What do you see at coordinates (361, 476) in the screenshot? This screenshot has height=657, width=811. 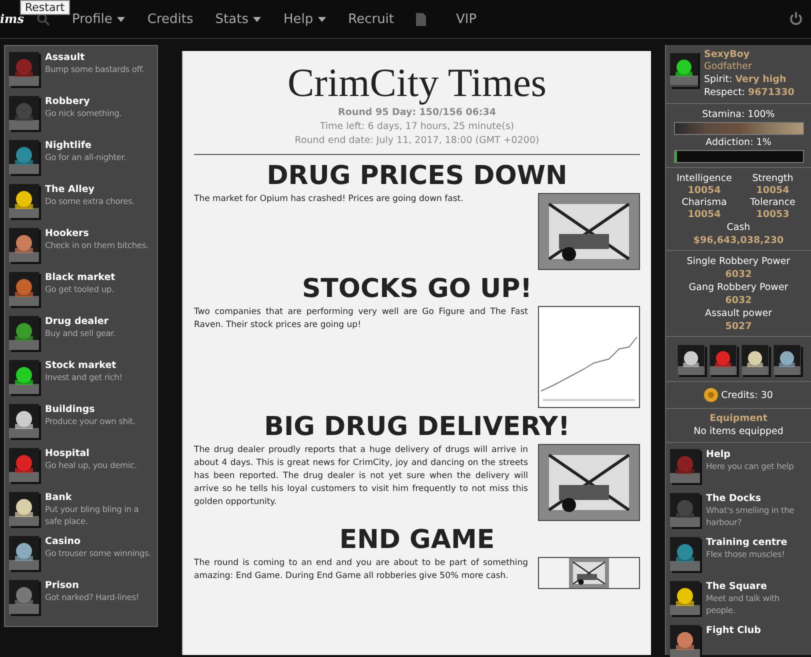 I see `article-text: The drug dealer proudly reports that a huge delivery of drugs will arrive in about 4 days. This is great news for CrimCity, joy and dancing on the streets has been reported. The drug dealer is not yet sure when the delivery will arrive so he tells his loyal customers to visit him frequently to not miss this golden opportunity.` at bounding box center [361, 476].